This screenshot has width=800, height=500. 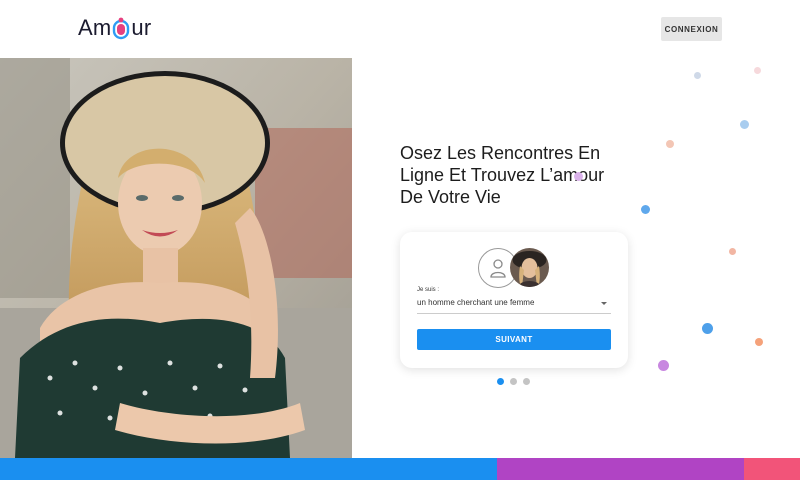 I want to click on logo-heart-icon, so click(x=121, y=28).